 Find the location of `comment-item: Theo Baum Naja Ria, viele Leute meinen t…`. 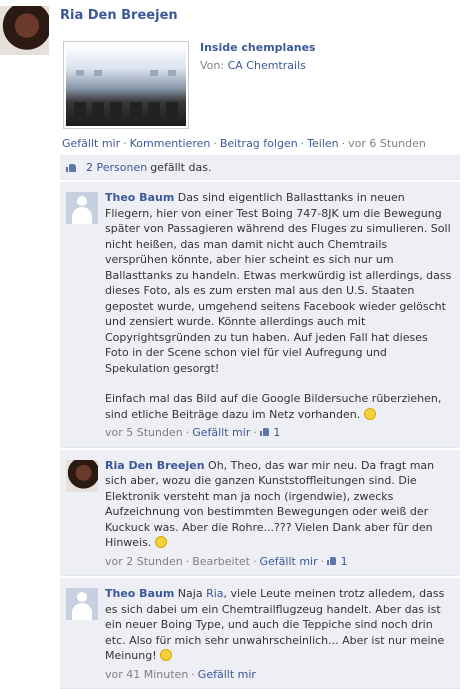

comment-item: Theo Baum Naja Ria, viele Leute meinen t… is located at coordinates (260, 633).